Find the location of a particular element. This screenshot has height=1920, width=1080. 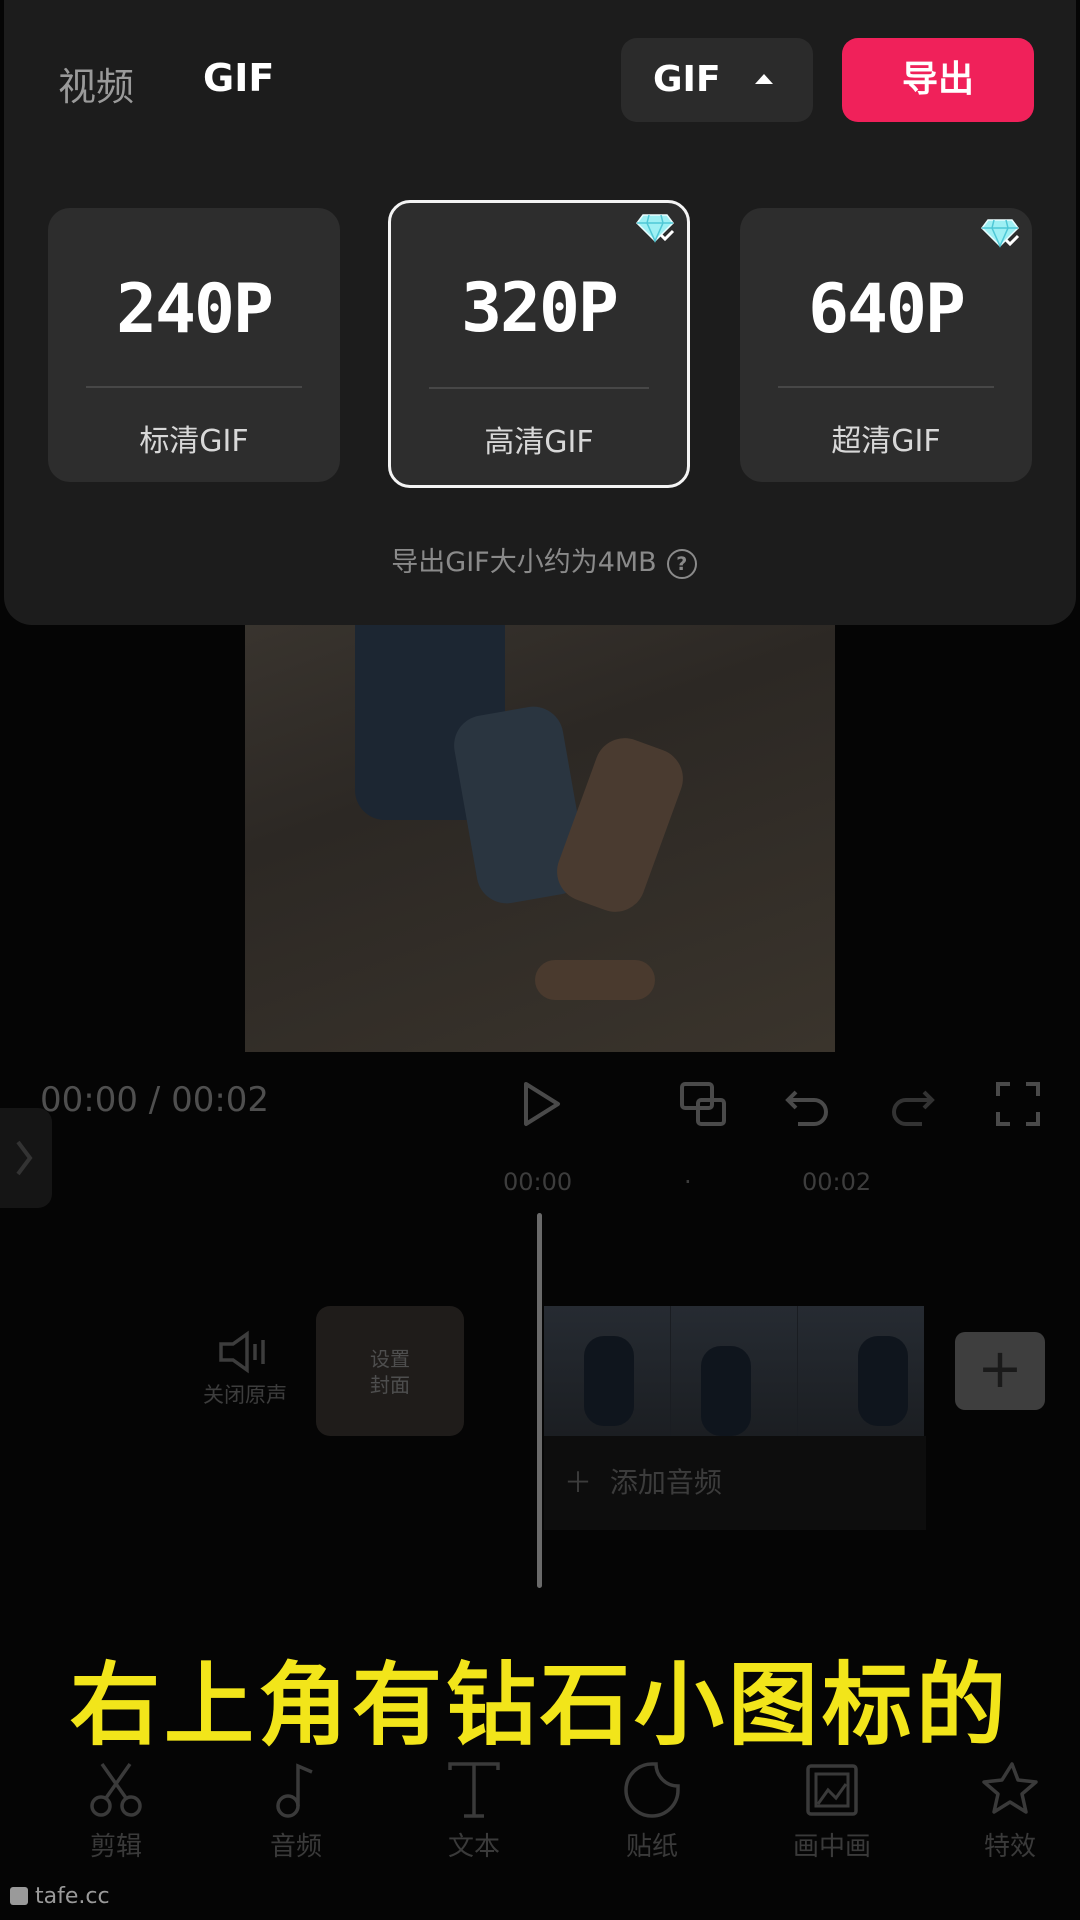

ruler-time: 00:02 is located at coordinates (837, 1182).